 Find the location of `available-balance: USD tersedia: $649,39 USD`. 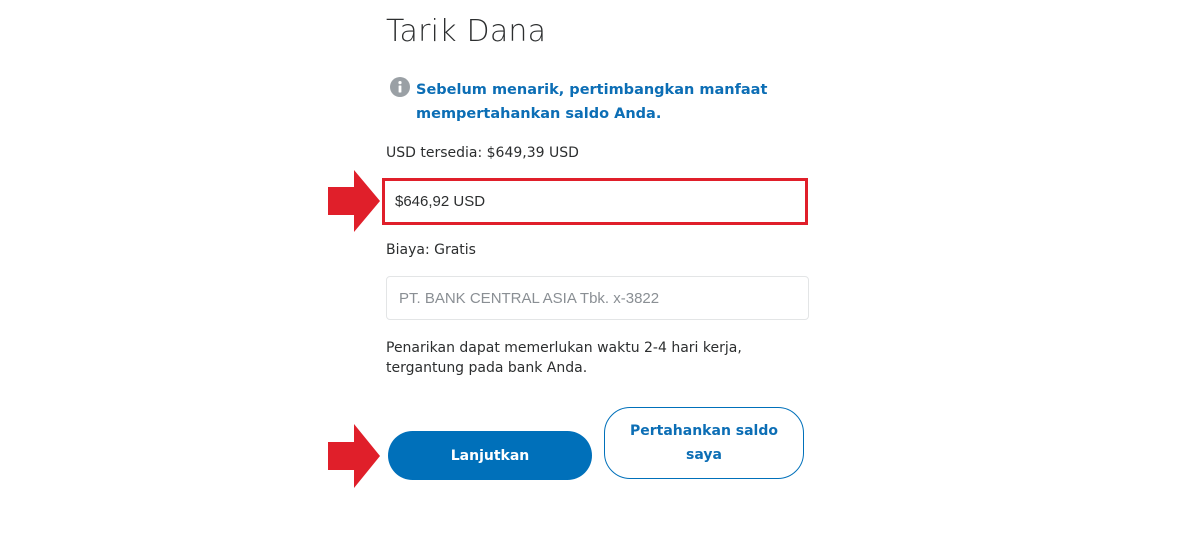

available-balance: USD tersedia: $649,39 USD is located at coordinates (482, 153).